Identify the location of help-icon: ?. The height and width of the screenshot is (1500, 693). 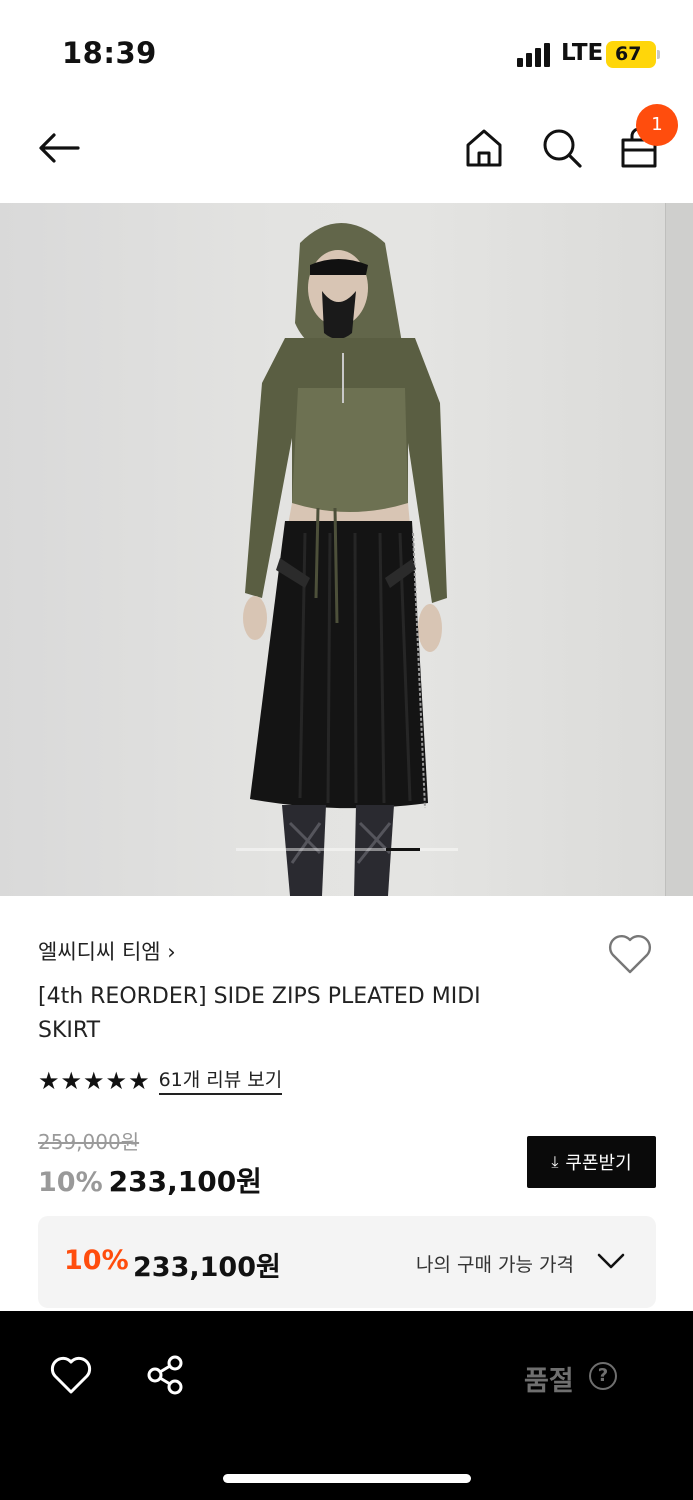
(603, 1376).